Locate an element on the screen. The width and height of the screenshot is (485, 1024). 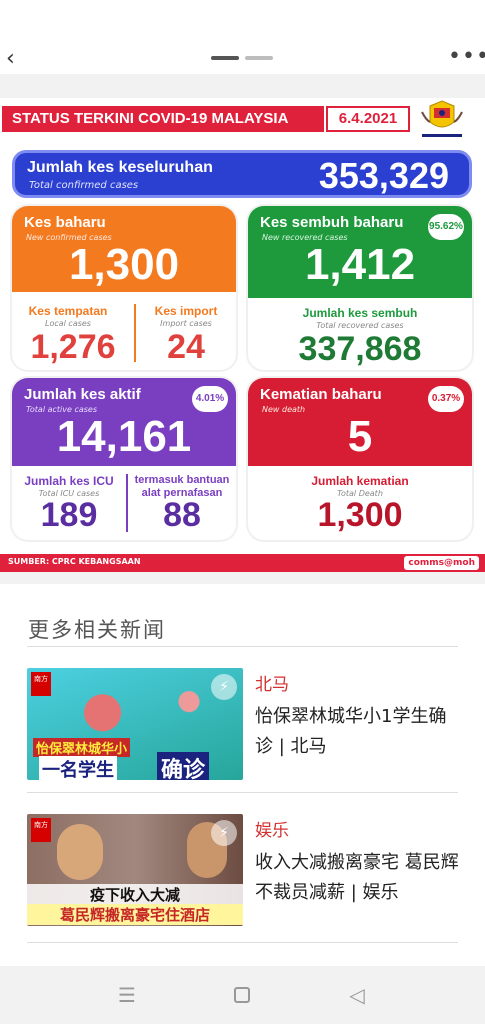
news-thumbnail: 南方 ⚡ 疫下收入大减 葛民辉搬离豪宅住酒店 is located at coordinates (135, 870).